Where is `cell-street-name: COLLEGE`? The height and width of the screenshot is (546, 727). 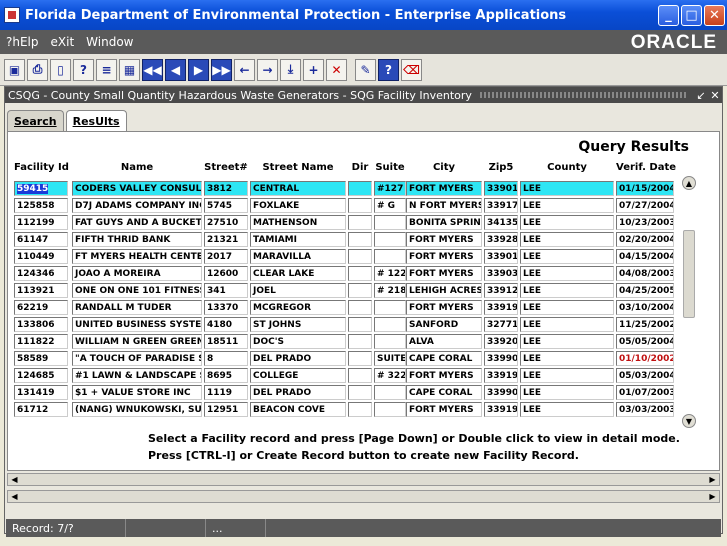
cell-street-name: COLLEGE is located at coordinates (298, 375).